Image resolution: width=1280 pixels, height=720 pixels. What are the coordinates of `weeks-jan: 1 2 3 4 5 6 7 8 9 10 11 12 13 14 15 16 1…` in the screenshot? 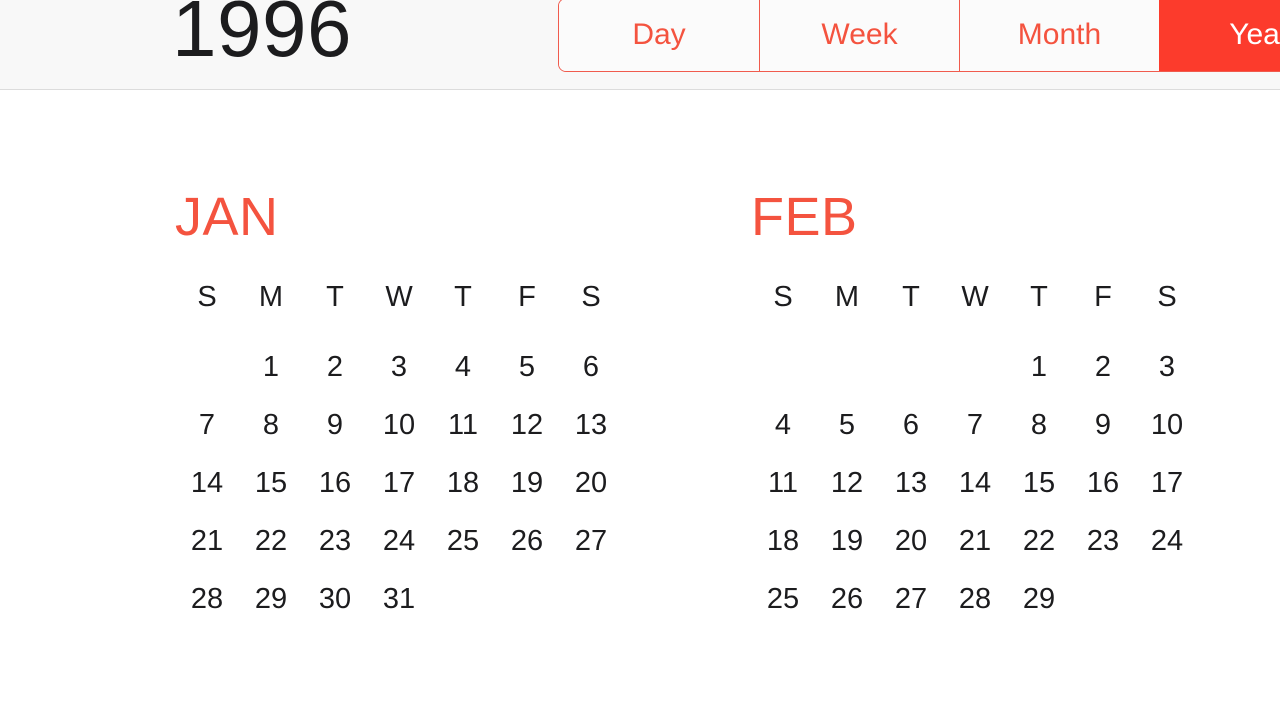 It's located at (410, 483).